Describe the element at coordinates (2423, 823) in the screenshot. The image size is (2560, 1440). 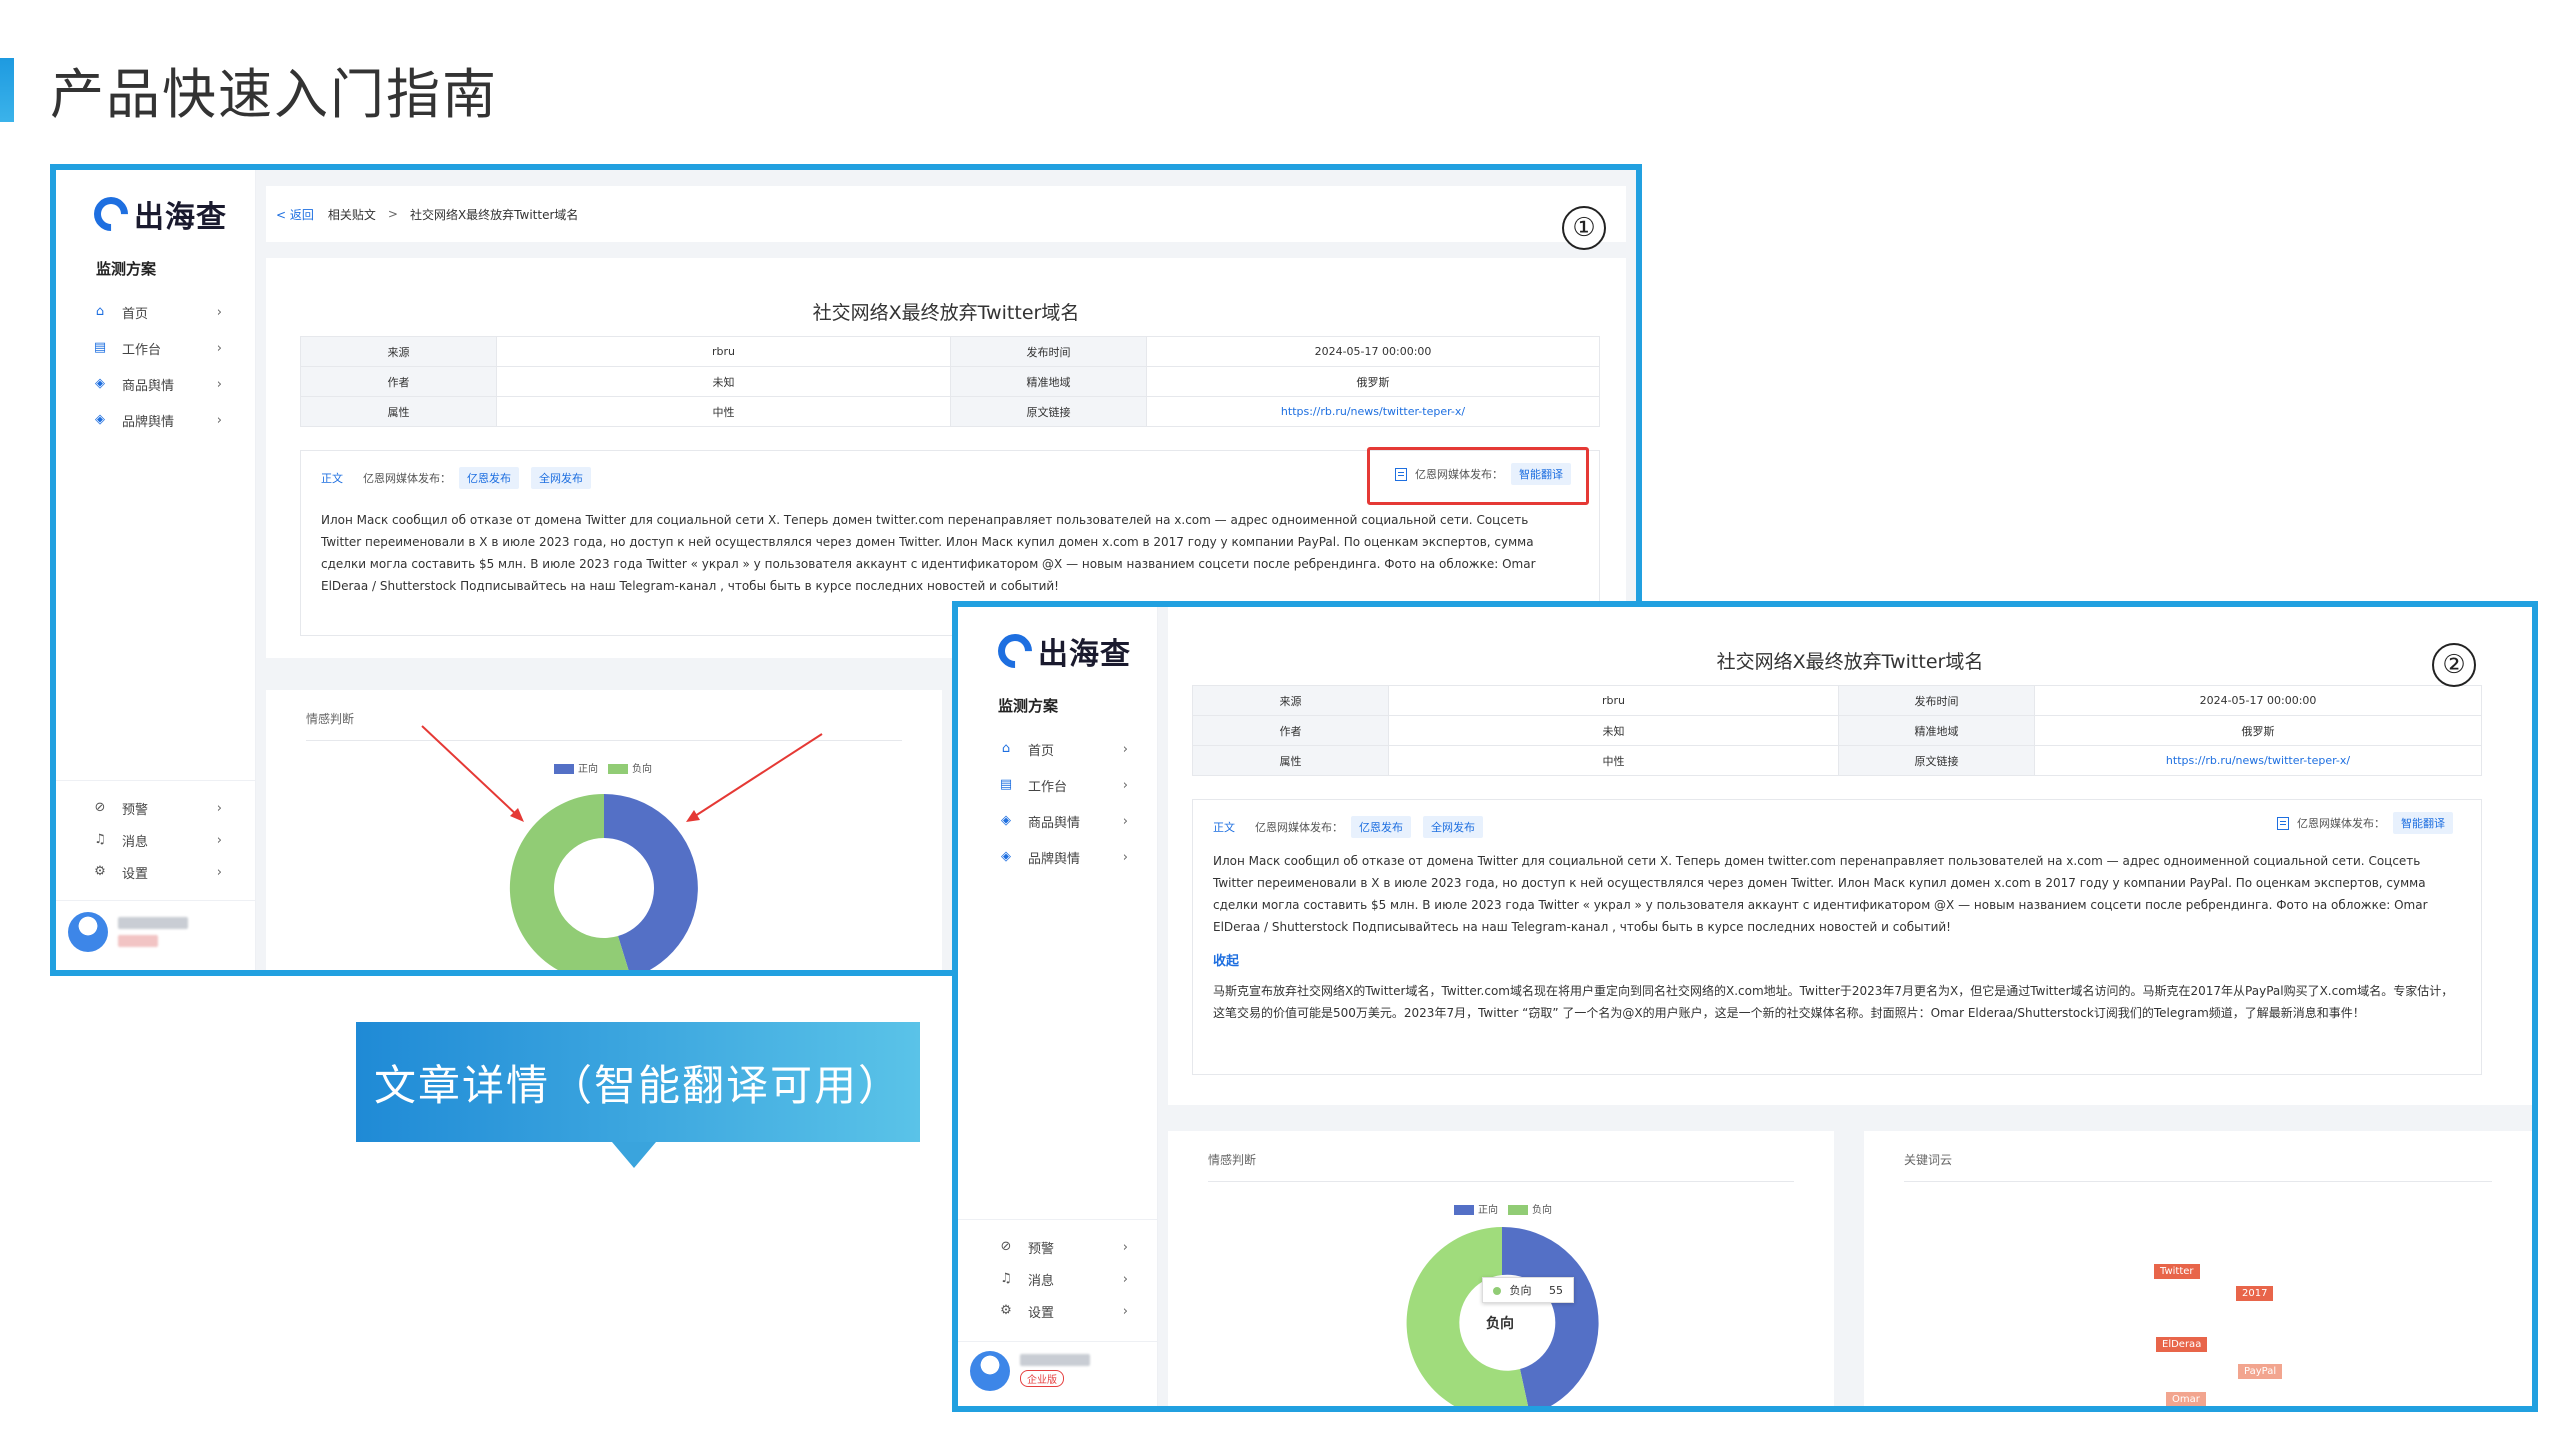
I see `smart-translate-button: 智能翻译` at that location.